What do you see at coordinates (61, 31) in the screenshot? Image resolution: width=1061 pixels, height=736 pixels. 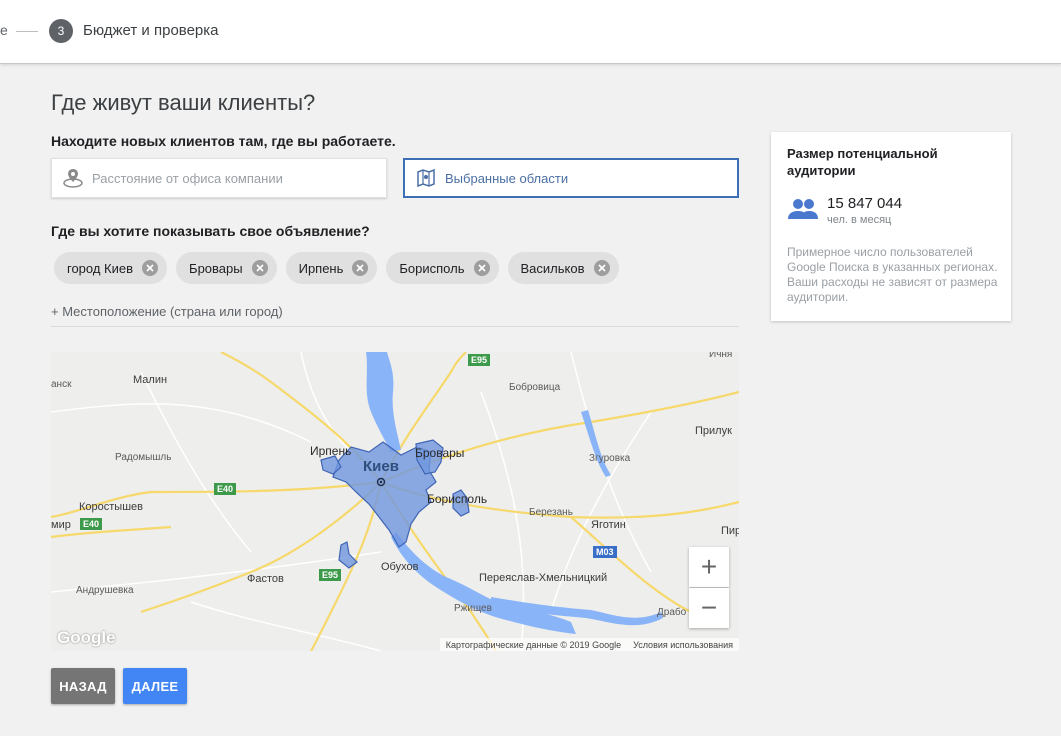 I see `step-number-badge: 3` at bounding box center [61, 31].